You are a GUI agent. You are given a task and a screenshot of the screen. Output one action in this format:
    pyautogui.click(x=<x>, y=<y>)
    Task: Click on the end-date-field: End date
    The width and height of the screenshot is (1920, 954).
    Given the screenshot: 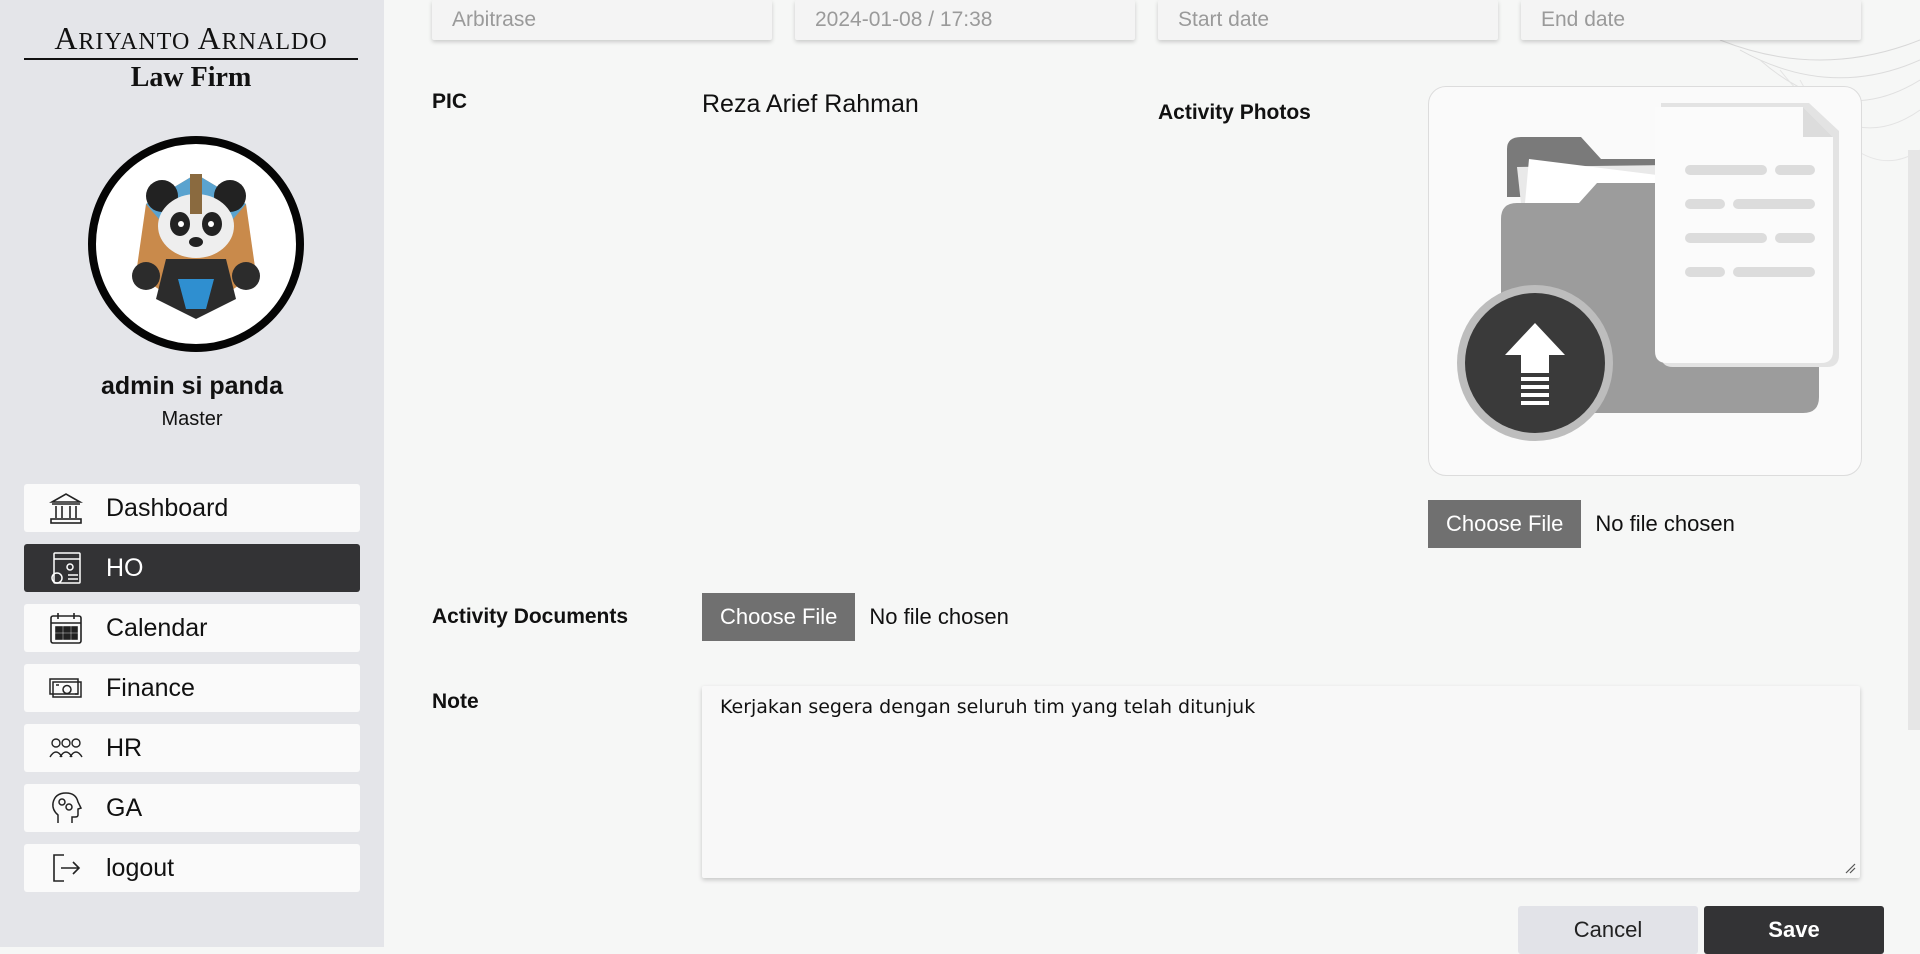 What is the action you would take?
    pyautogui.click(x=1691, y=20)
    